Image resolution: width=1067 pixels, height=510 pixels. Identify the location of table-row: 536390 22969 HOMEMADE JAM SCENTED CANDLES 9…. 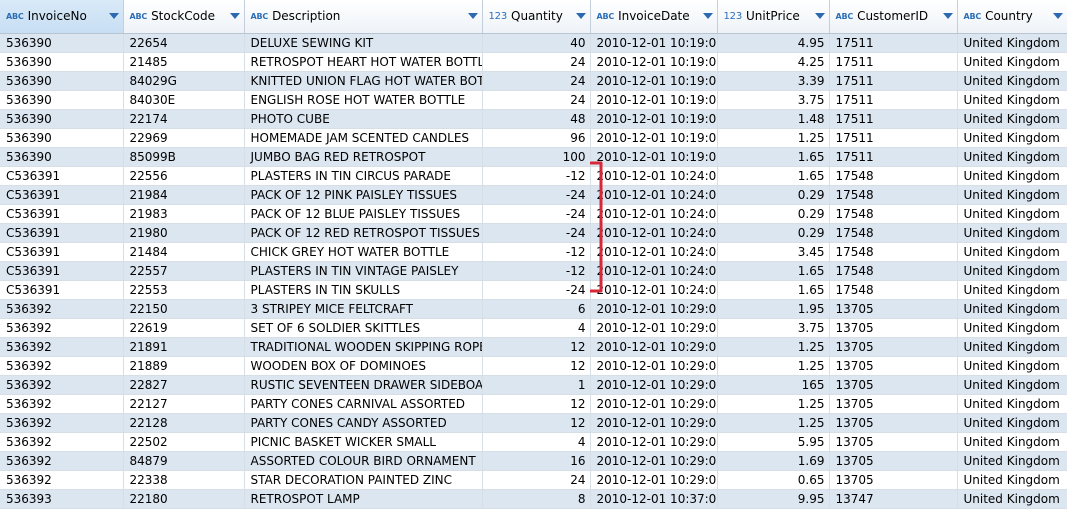
(533, 138).